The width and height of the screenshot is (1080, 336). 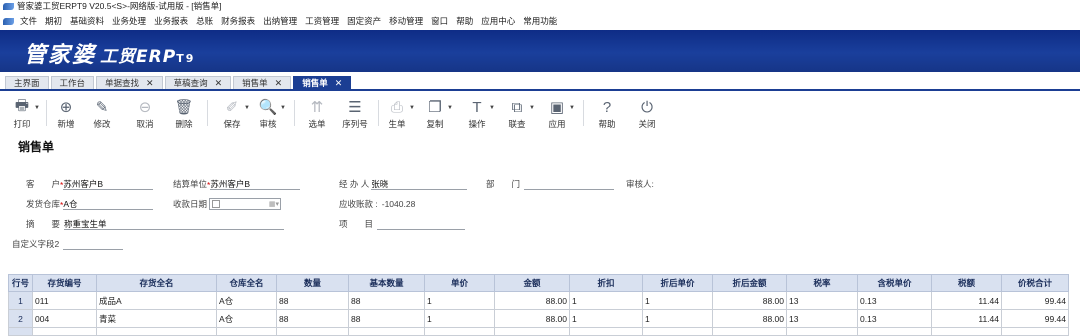 What do you see at coordinates (262, 82) in the screenshot?
I see `tab-sales-order: 销售单 ✕` at bounding box center [262, 82].